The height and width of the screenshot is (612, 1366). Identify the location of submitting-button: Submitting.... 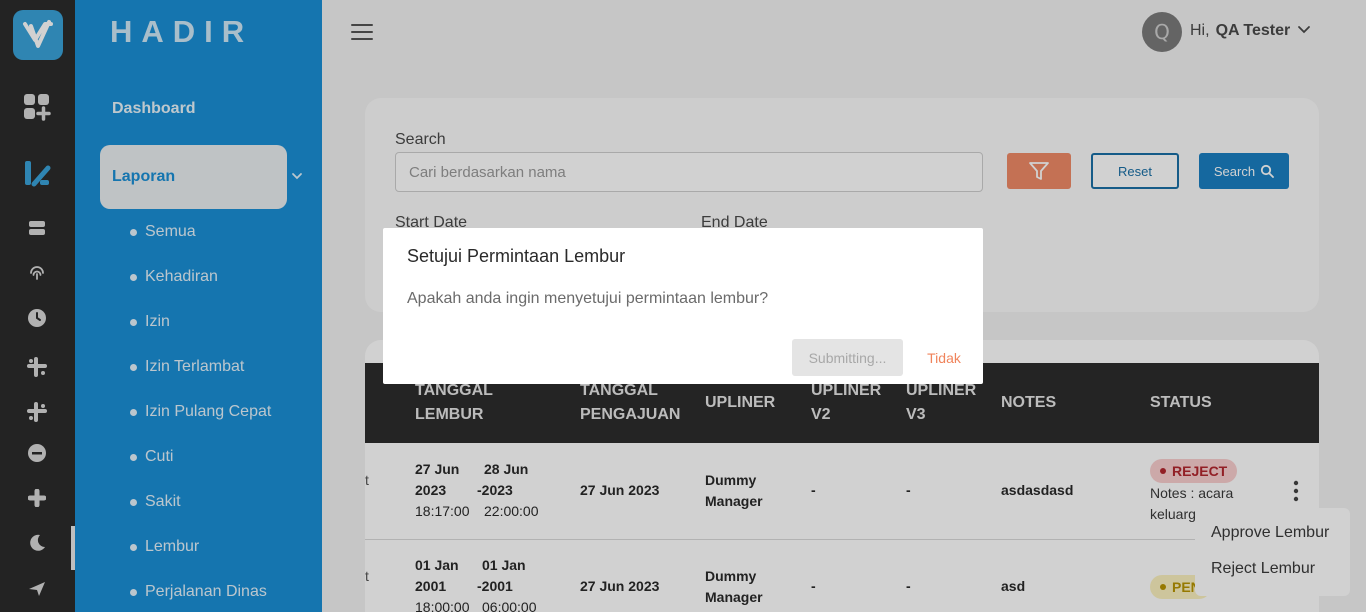
(847, 357).